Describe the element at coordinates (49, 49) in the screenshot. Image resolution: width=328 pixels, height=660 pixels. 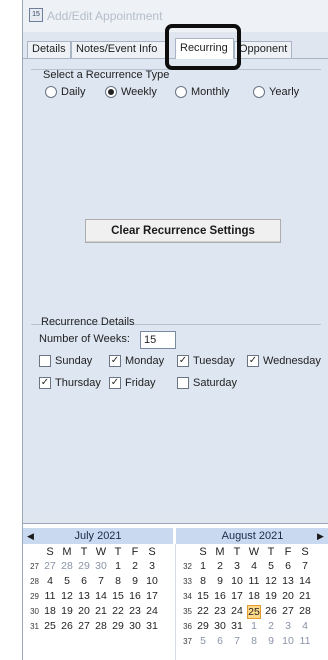
I see `tab-details: Details` at that location.